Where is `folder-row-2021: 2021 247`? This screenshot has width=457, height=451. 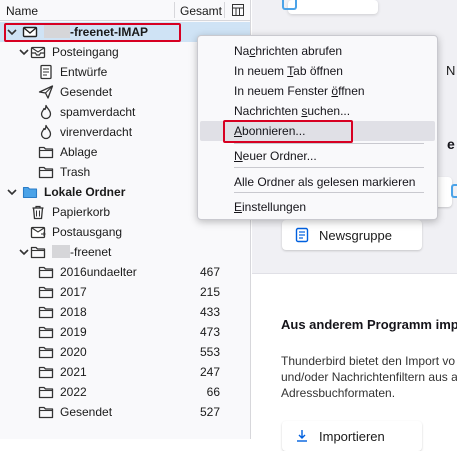
folder-row-2021: 2021 247 is located at coordinates (125, 372).